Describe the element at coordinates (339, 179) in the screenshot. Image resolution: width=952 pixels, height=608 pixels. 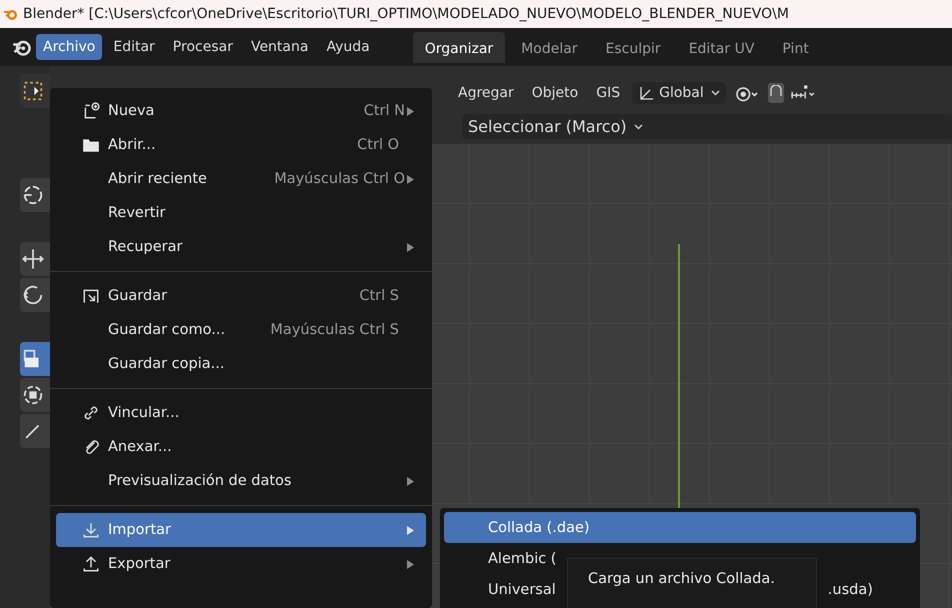
I see `shortcut-label: Mayúsculas Ctrl O` at that location.